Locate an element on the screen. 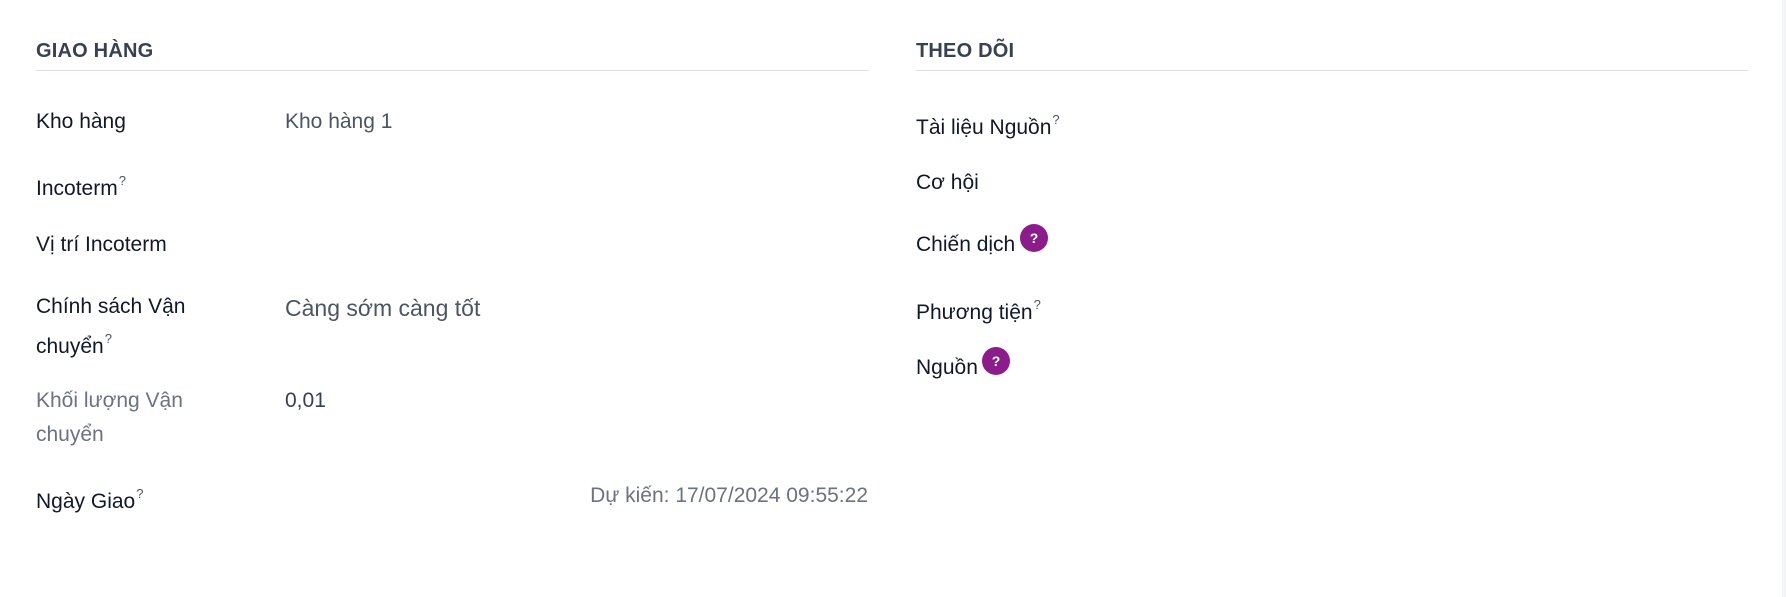 Image resolution: width=1786 pixels, height=597 pixels. source-field is located at coordinates (1455, 368).